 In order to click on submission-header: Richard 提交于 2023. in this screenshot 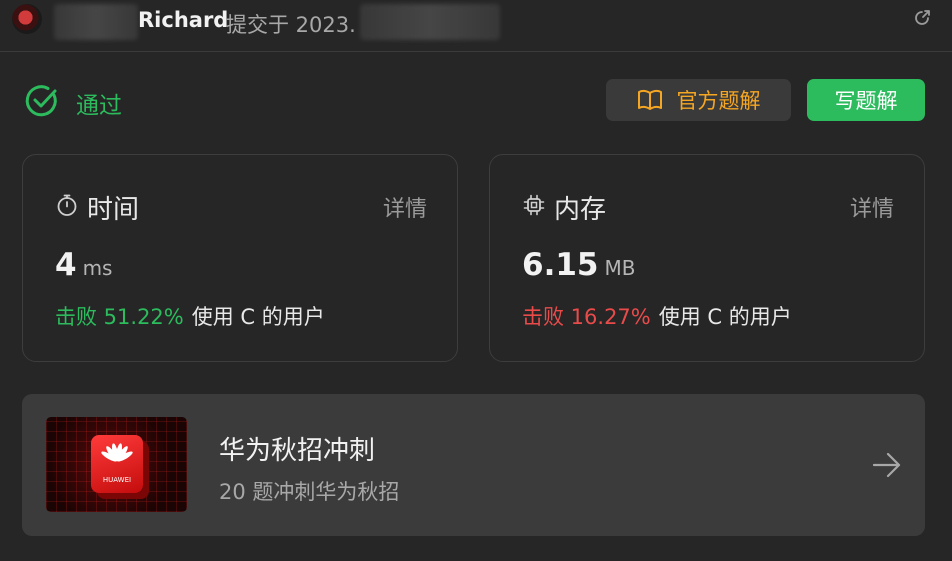, I will do `click(476, 26)`.